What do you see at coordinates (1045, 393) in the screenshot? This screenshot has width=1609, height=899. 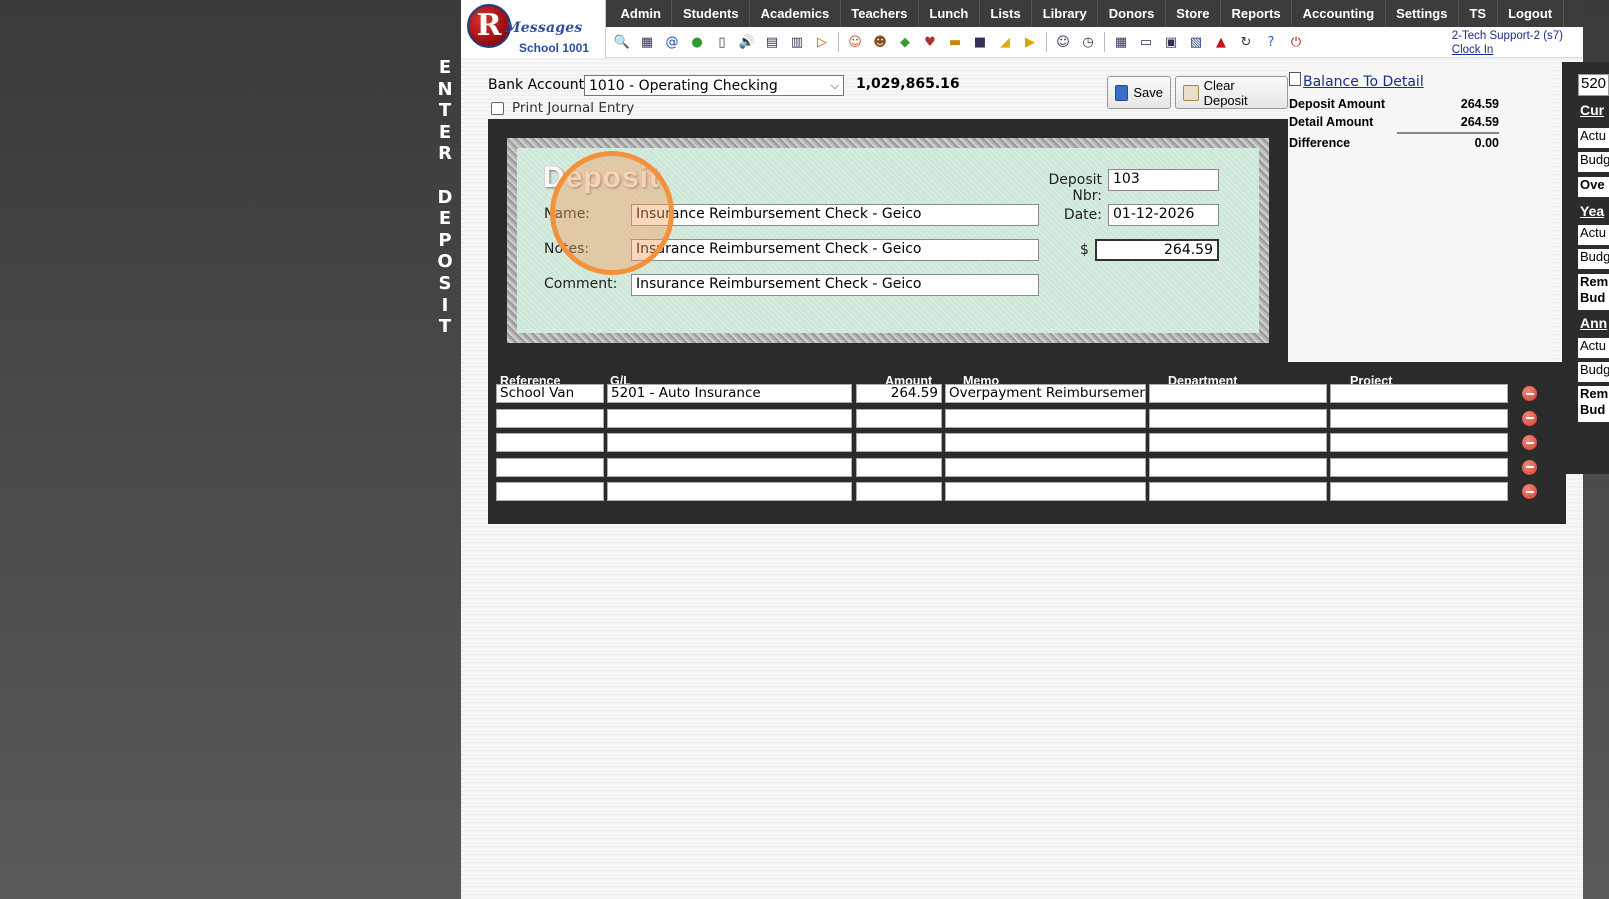 I see `cell-memo: Overpayment Reimbursement` at bounding box center [1045, 393].